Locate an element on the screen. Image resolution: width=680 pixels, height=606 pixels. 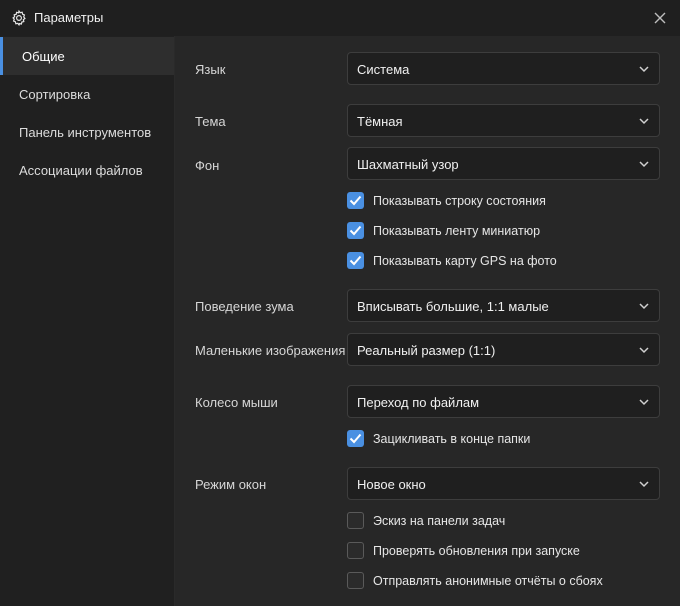
sidebar-item-sorting: Сортировка is located at coordinates (87, 94).